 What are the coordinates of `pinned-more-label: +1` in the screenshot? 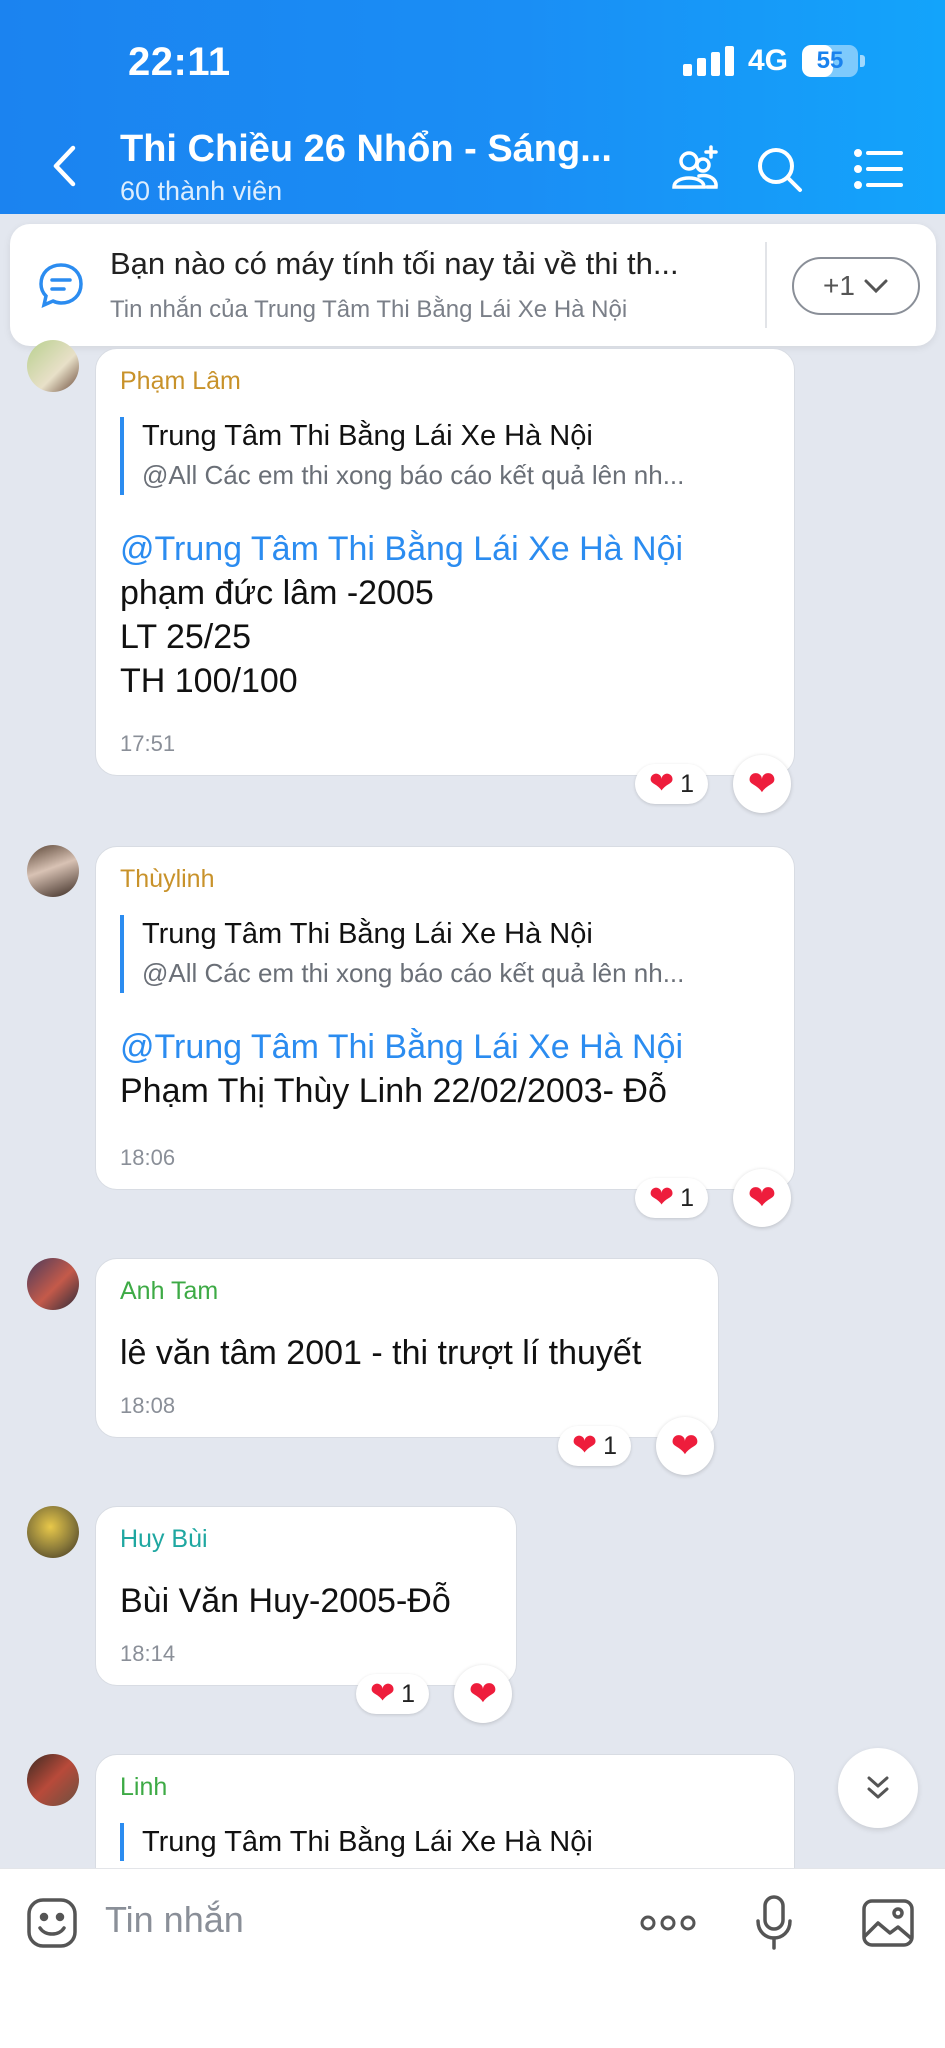 It's located at (839, 285).